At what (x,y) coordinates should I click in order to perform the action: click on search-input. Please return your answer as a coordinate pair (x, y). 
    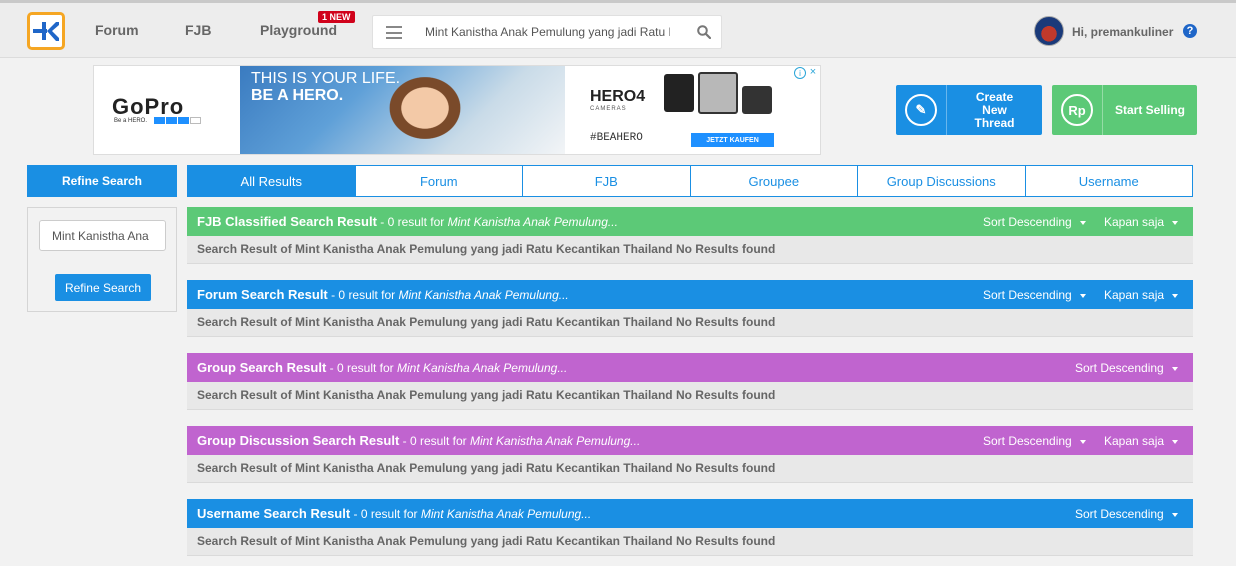
    Looking at the image, I should click on (547, 32).